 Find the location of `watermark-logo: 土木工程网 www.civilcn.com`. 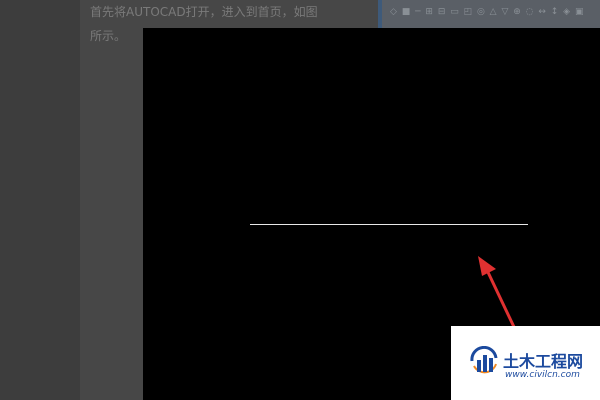

watermark-logo: 土木工程网 www.civilcn.com is located at coordinates (525, 363).